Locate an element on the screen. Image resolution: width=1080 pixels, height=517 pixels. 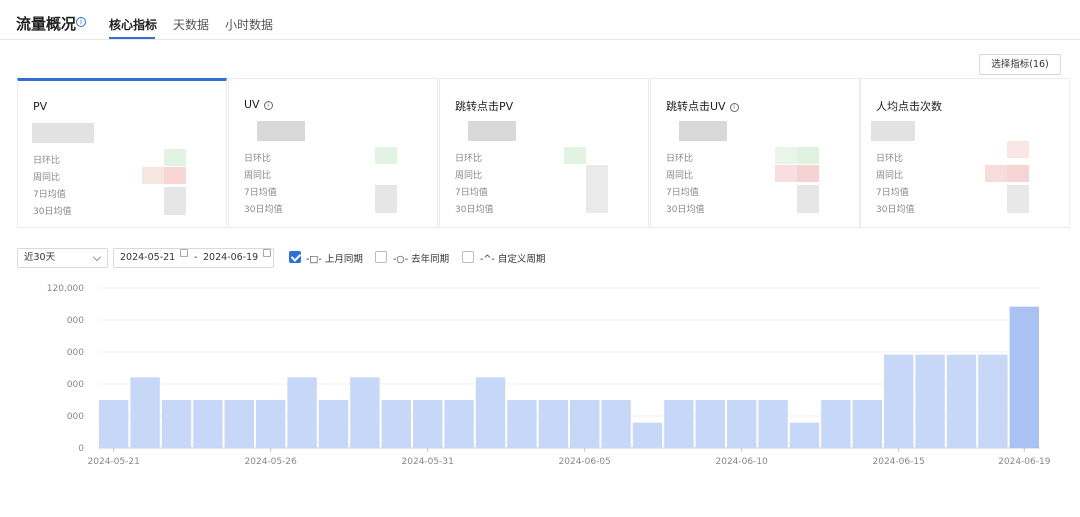
x-tick-label: 2024-05-31 is located at coordinates (428, 462).